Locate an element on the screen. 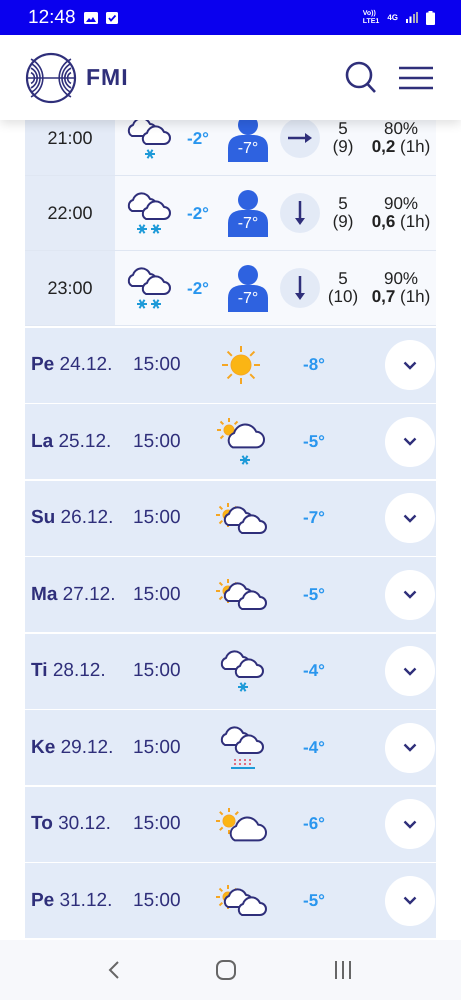 The image size is (461, 1000). precipitation-amount: 0,7 (1h) is located at coordinates (401, 297).